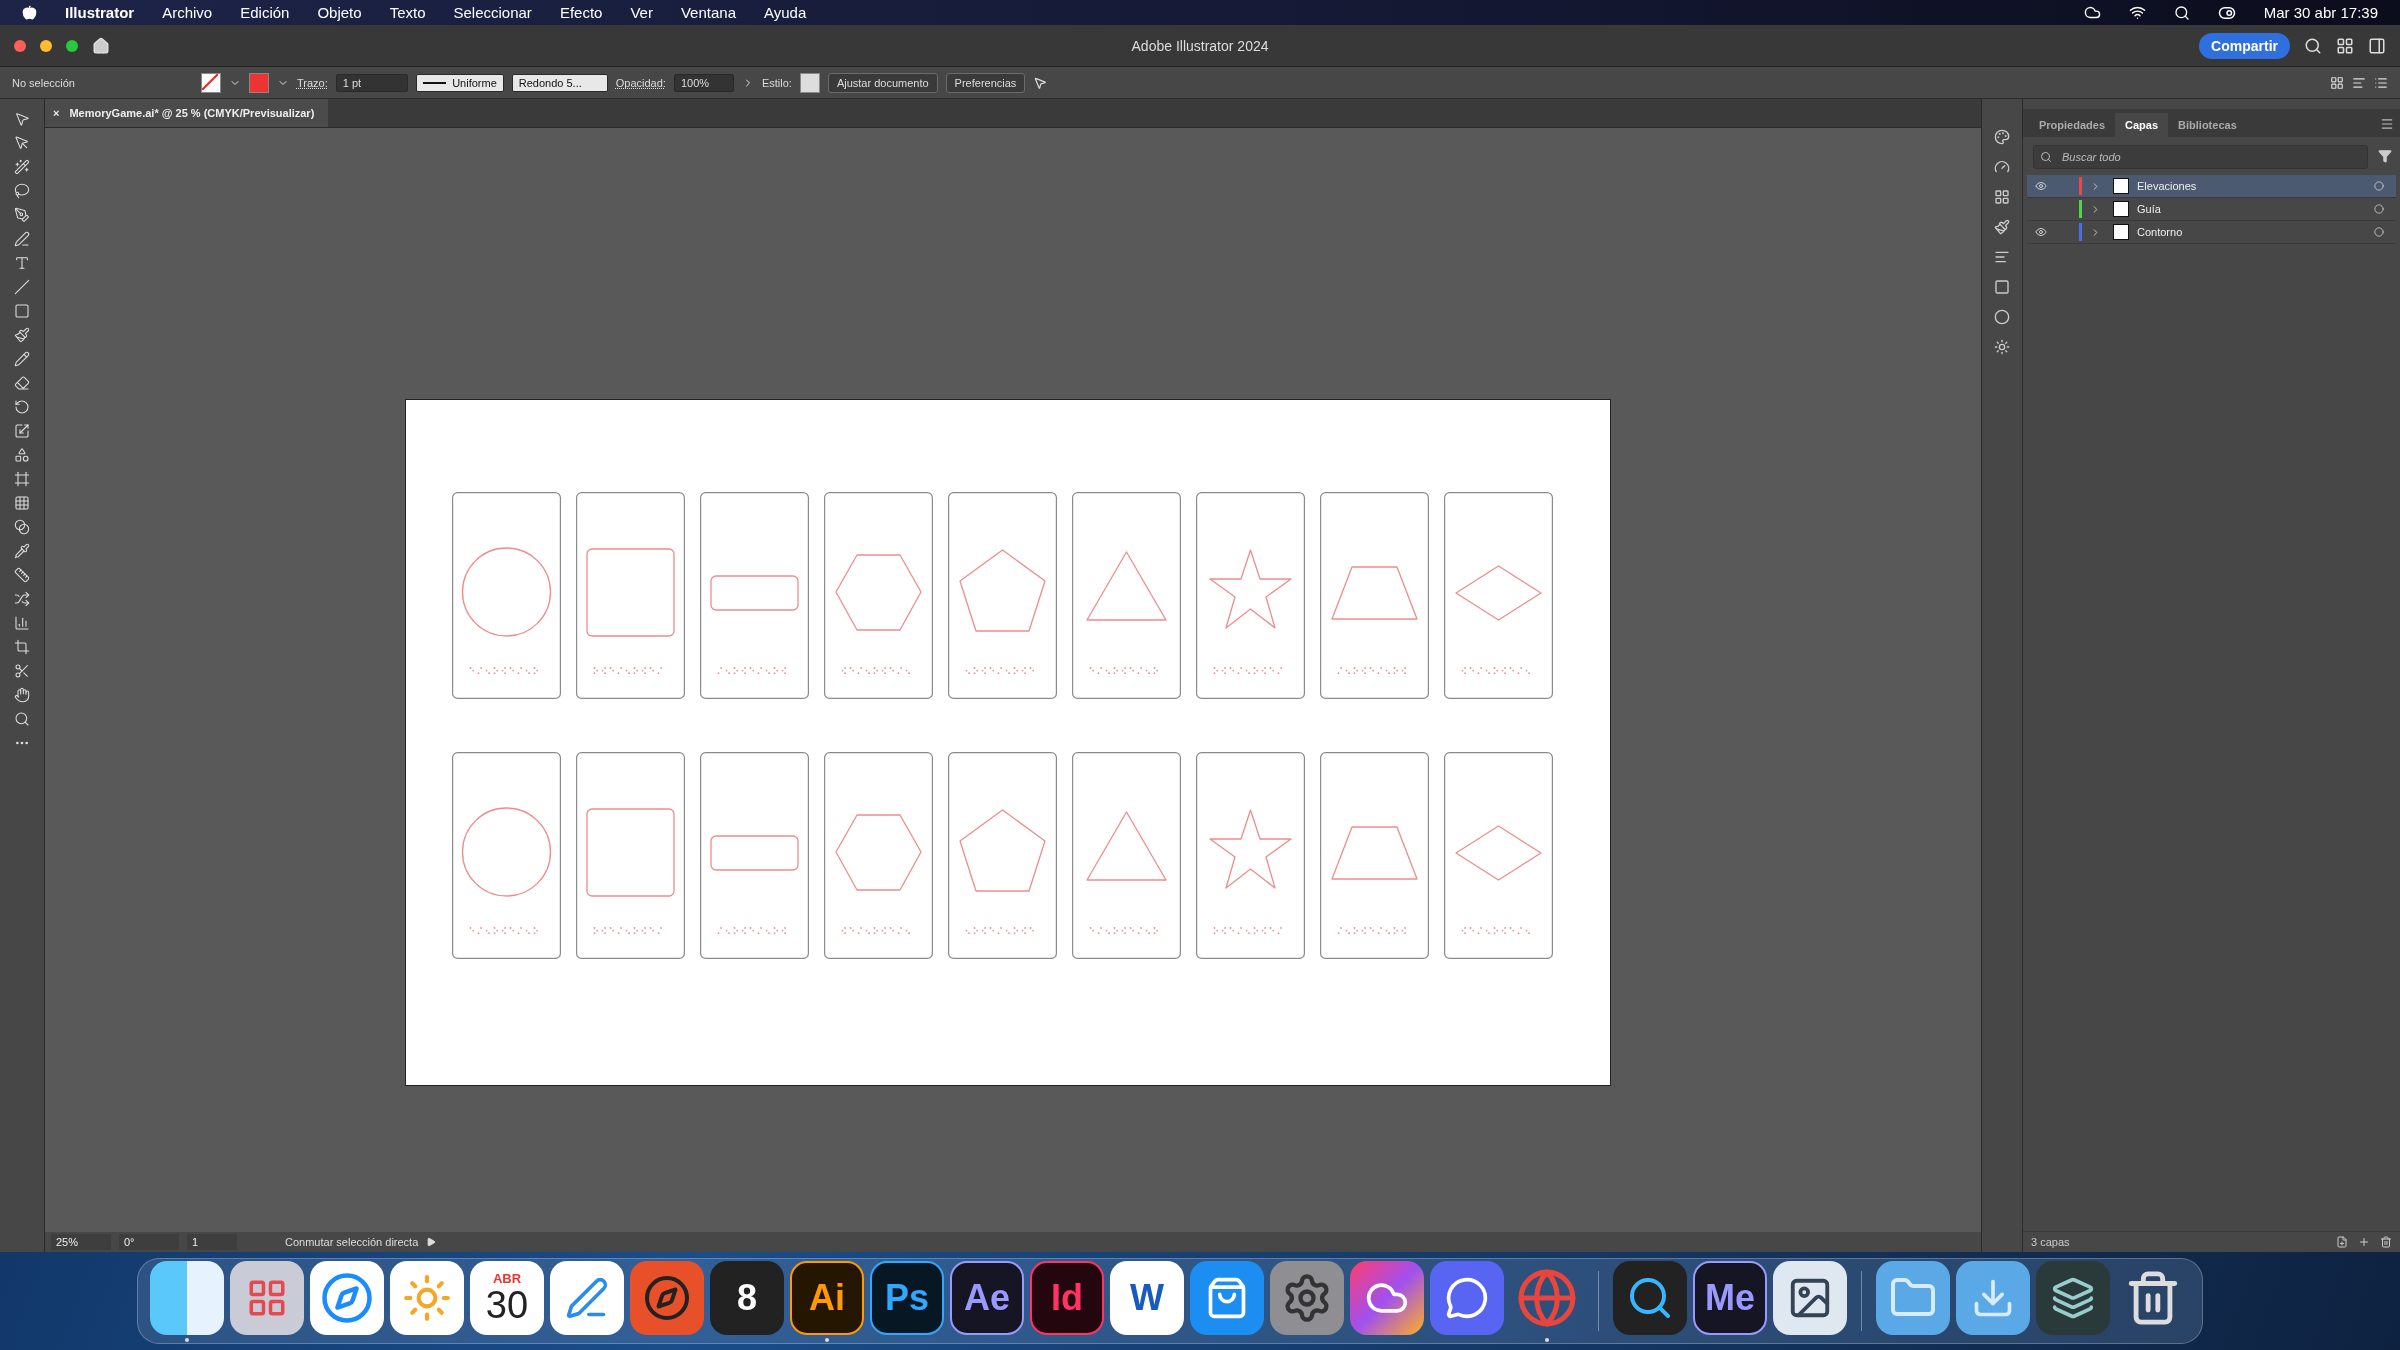 This screenshot has height=1350, width=2400. What do you see at coordinates (667, 1297) in the screenshot?
I see `compass-app-icon` at bounding box center [667, 1297].